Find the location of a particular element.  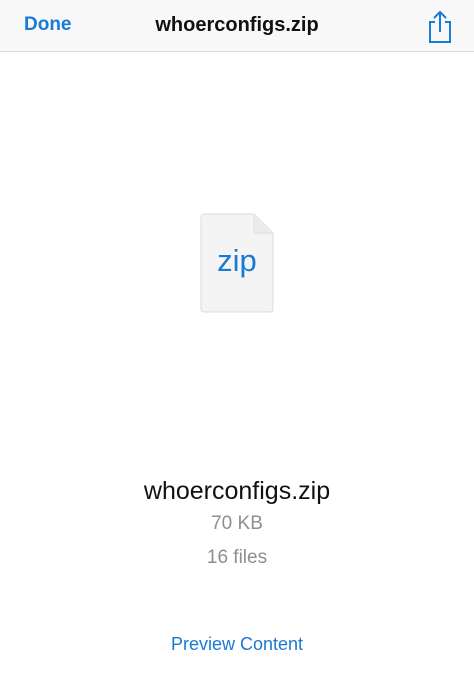

zip-document-icon: zip is located at coordinates (237, 263).